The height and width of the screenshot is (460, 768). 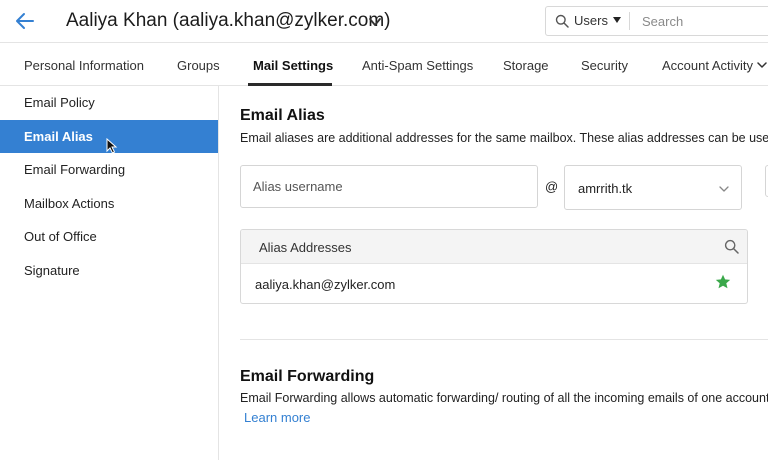 What do you see at coordinates (723, 281) in the screenshot?
I see `star-icon` at bounding box center [723, 281].